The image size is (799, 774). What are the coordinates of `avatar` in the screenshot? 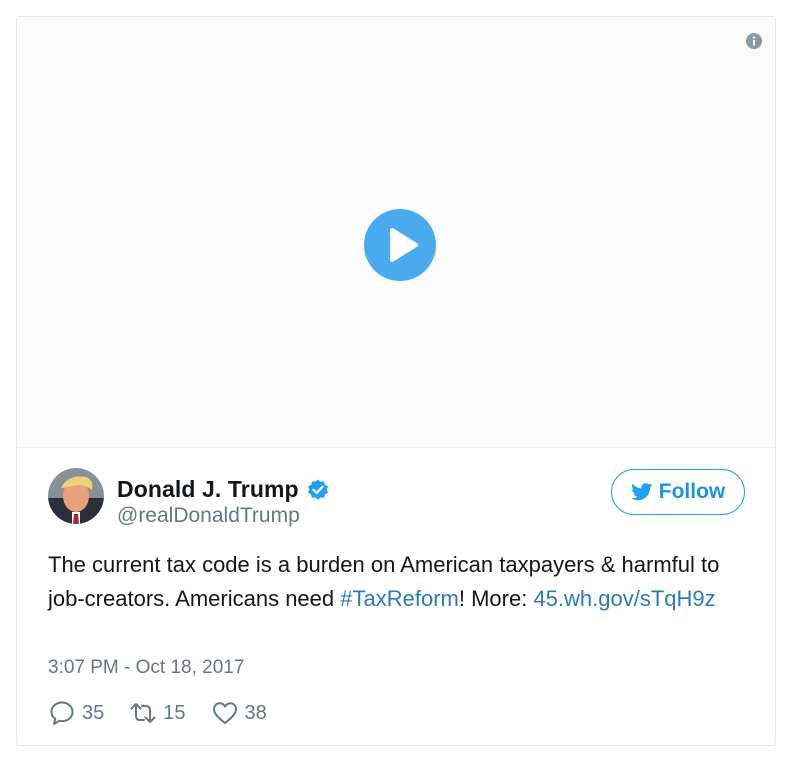 It's located at (76, 496).